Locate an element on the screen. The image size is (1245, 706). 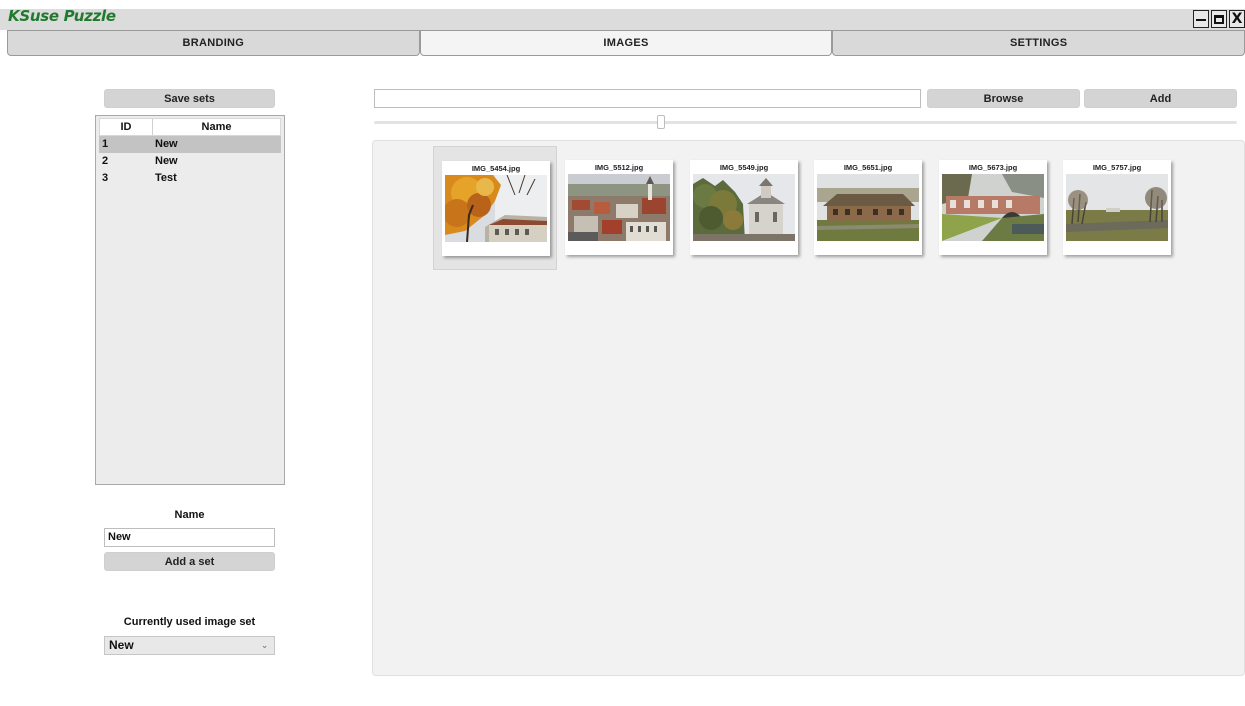
image-thumbnail: IMG_5673.jpg is located at coordinates (993, 208).